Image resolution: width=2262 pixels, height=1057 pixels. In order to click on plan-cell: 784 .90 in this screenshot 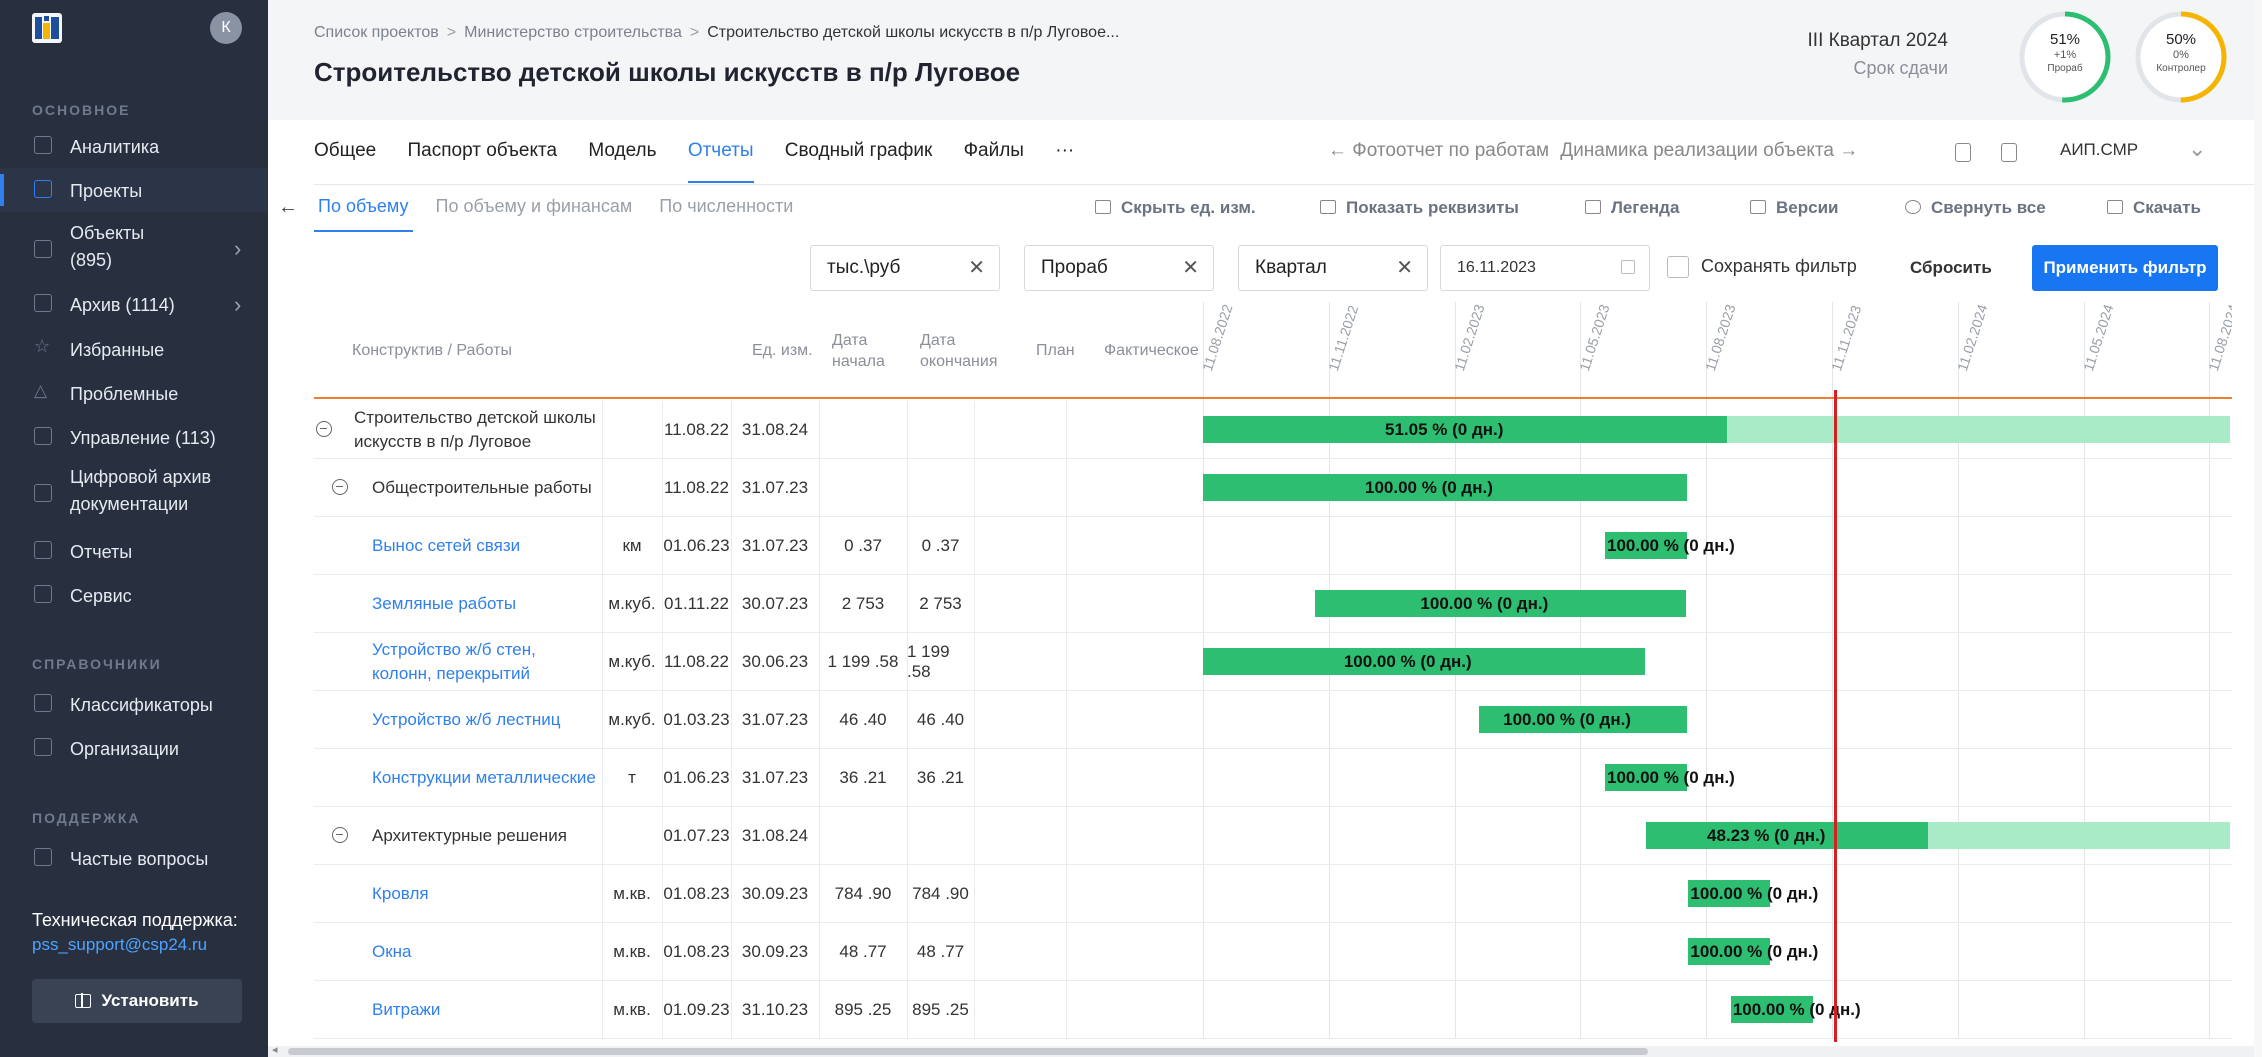, I will do `click(863, 893)`.